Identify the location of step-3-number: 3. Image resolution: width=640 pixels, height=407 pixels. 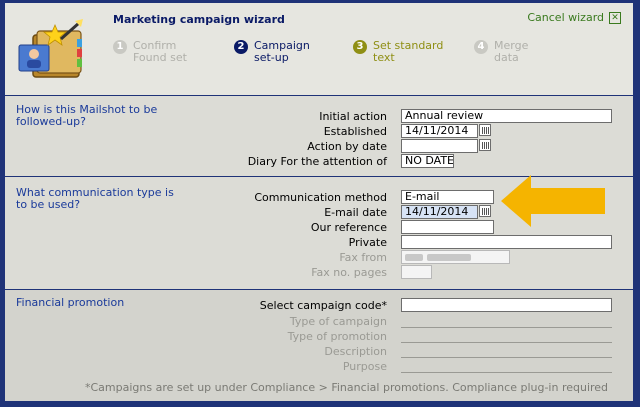
(360, 47).